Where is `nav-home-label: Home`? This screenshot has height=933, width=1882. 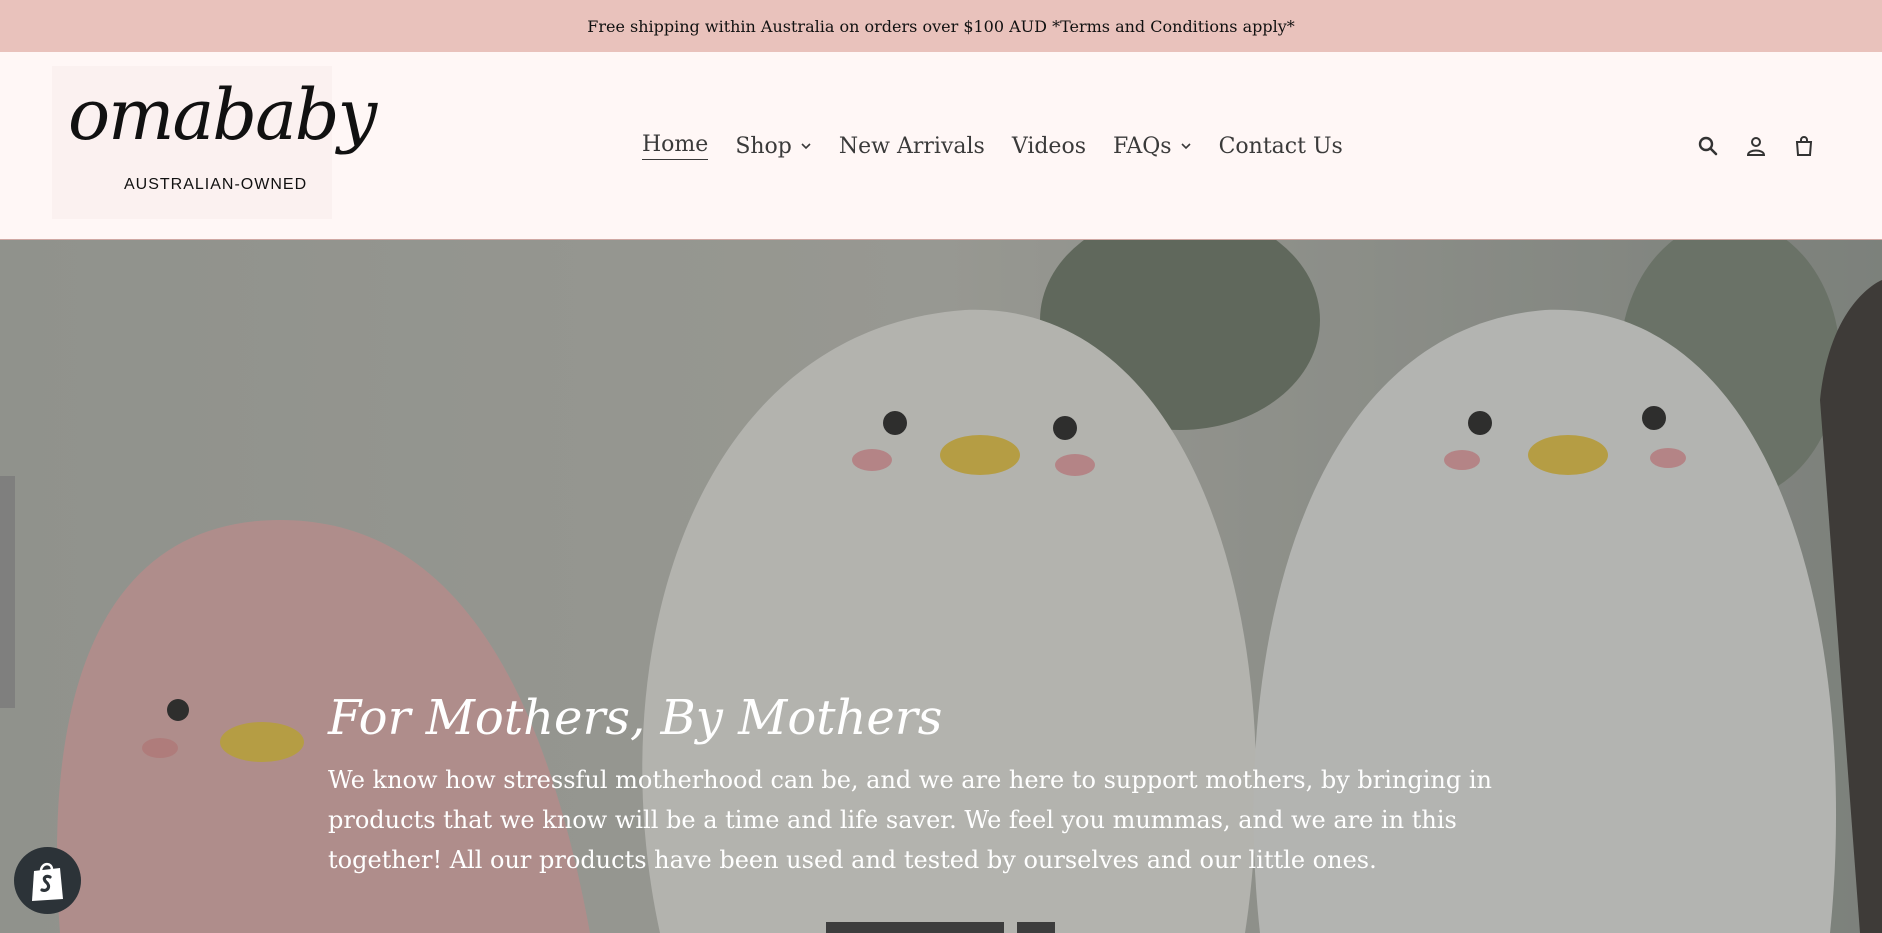 nav-home-label: Home is located at coordinates (675, 146).